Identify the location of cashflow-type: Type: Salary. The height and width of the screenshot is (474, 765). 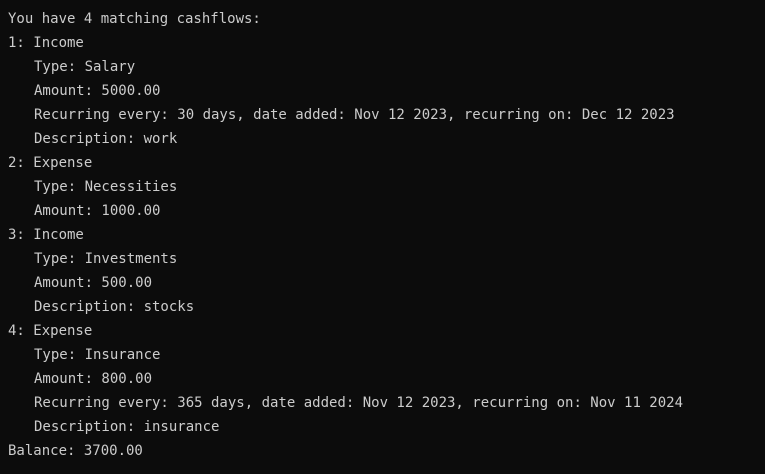
(85, 67).